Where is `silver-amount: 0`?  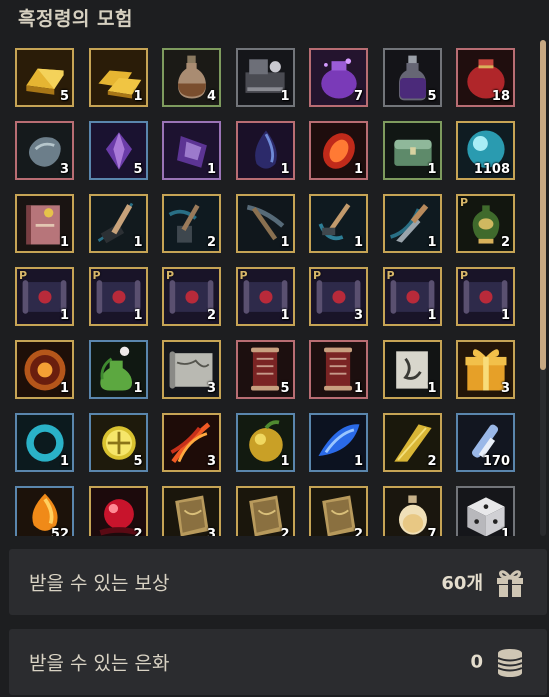
silver-amount: 0 is located at coordinates (476, 662).